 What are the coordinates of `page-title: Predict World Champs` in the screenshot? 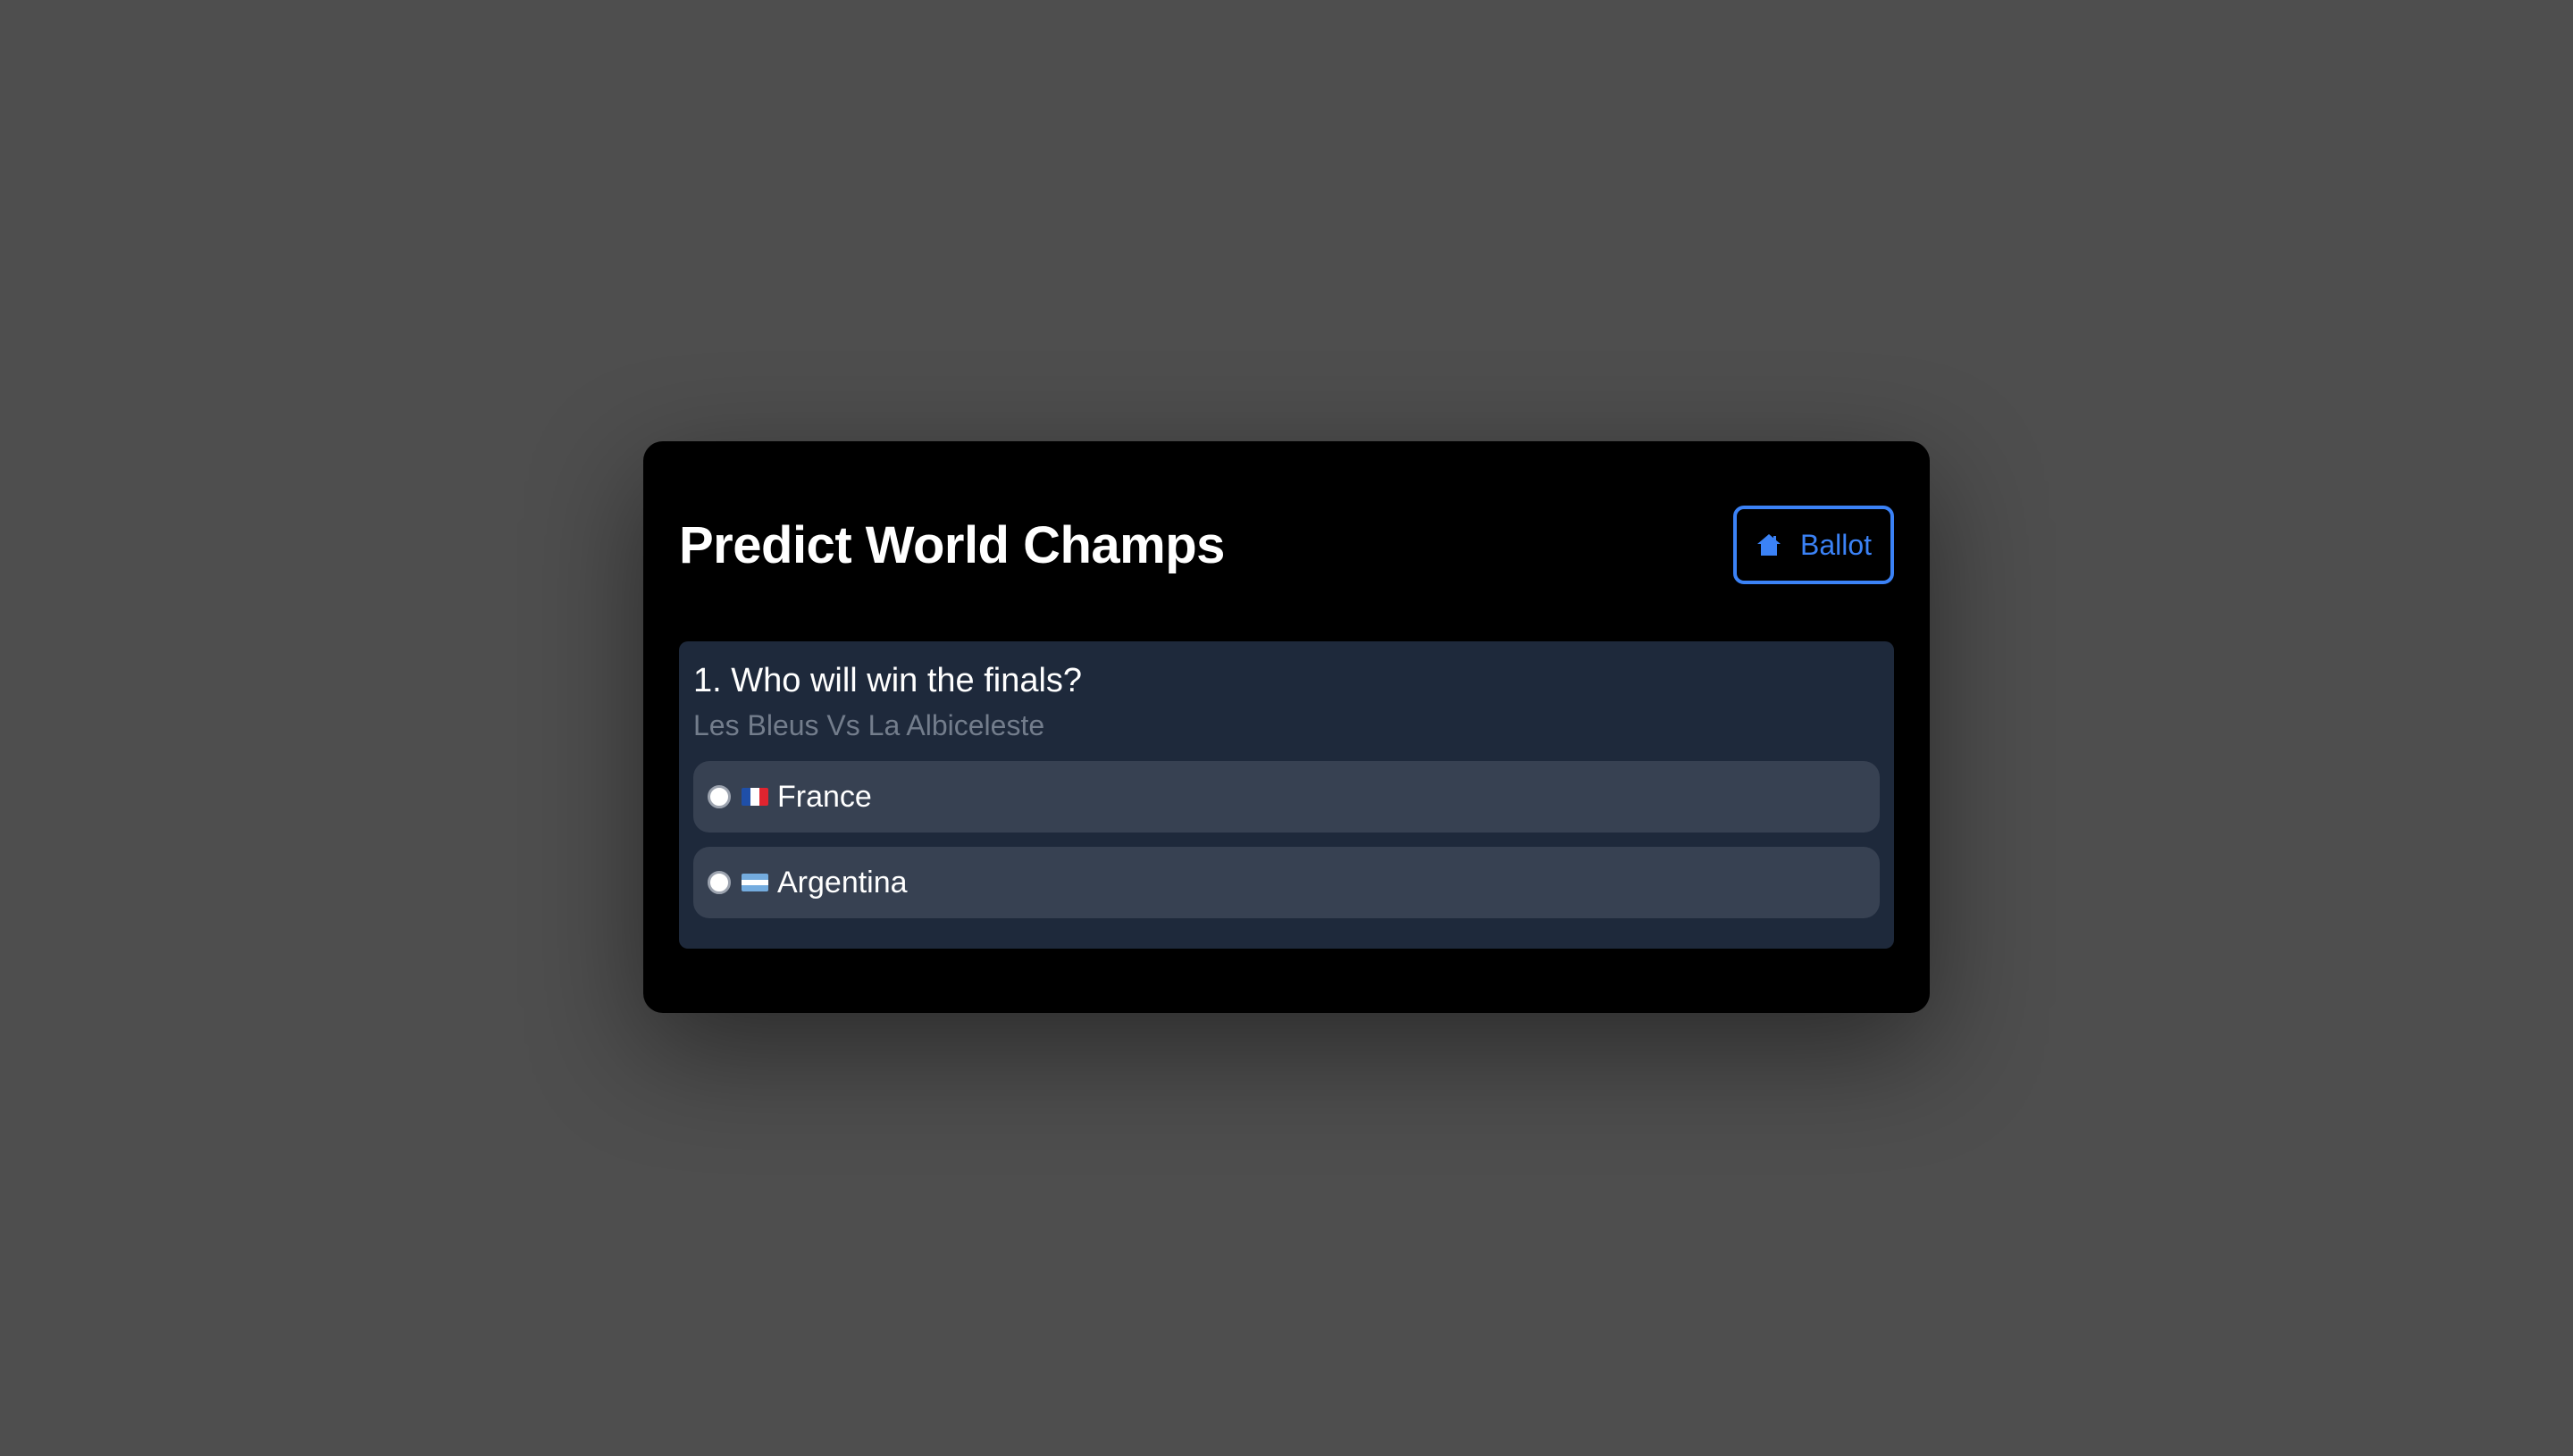 It's located at (952, 544).